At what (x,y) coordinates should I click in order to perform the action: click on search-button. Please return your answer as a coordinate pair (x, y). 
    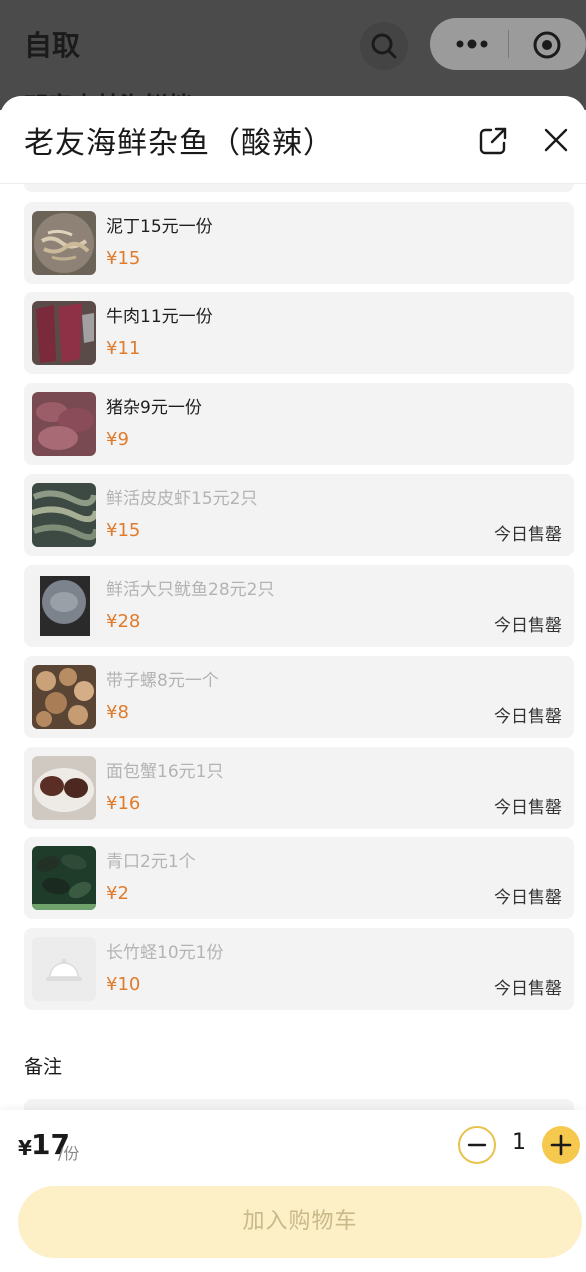
    Looking at the image, I should click on (384, 46).